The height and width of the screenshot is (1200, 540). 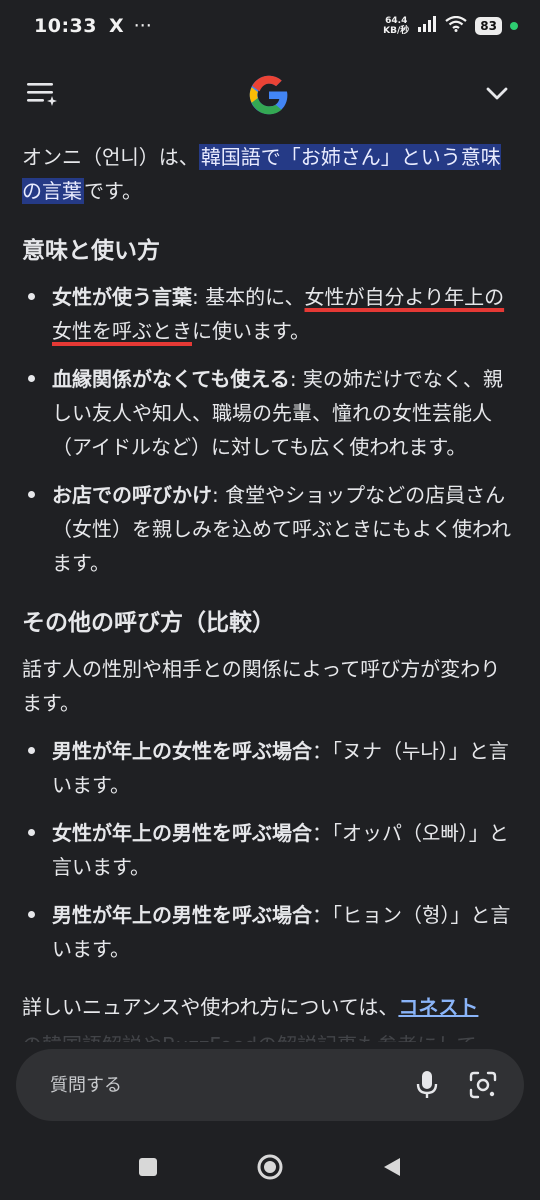 I want to click on menu-button, so click(x=42, y=94).